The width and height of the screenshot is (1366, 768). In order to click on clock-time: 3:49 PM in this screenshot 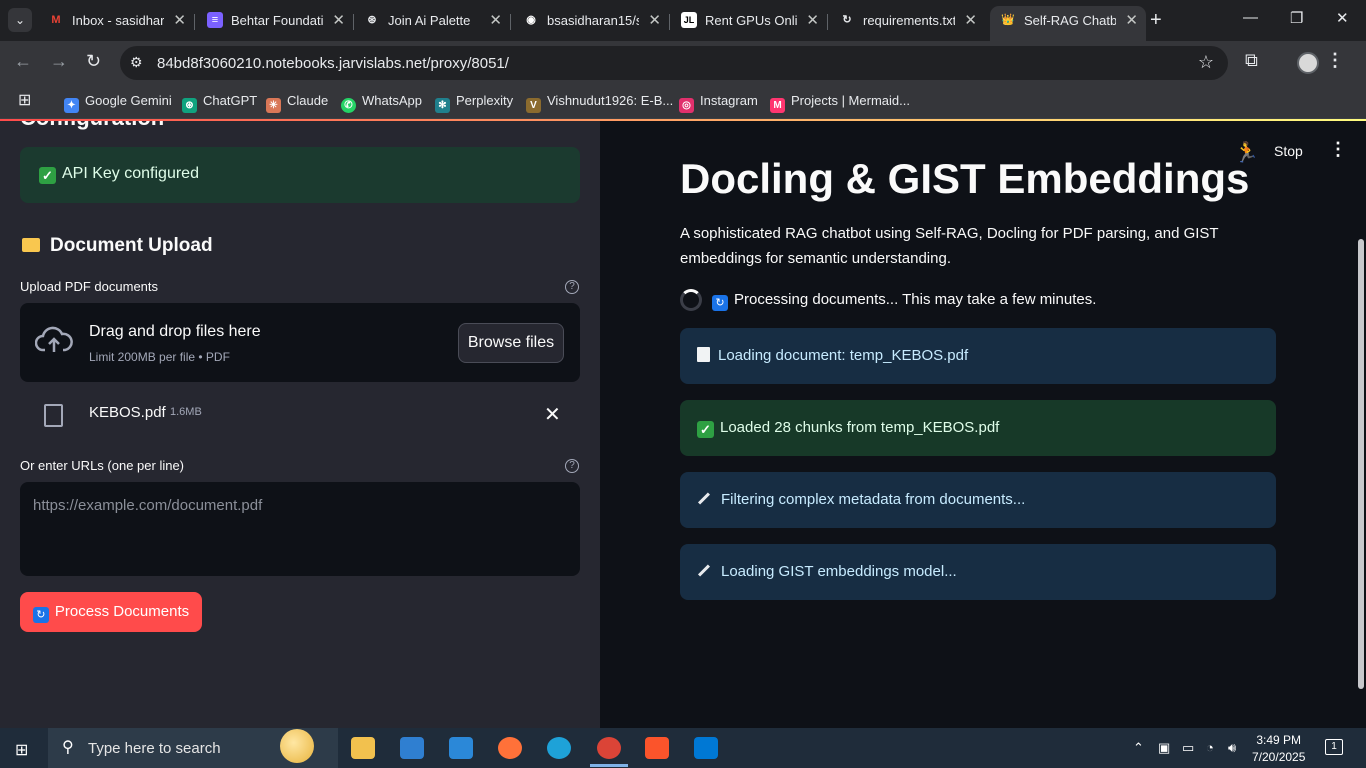, I will do `click(1279, 740)`.